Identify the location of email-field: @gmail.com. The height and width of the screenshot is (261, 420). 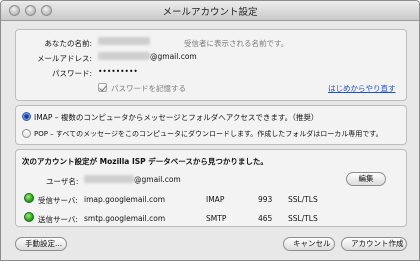
(147, 56).